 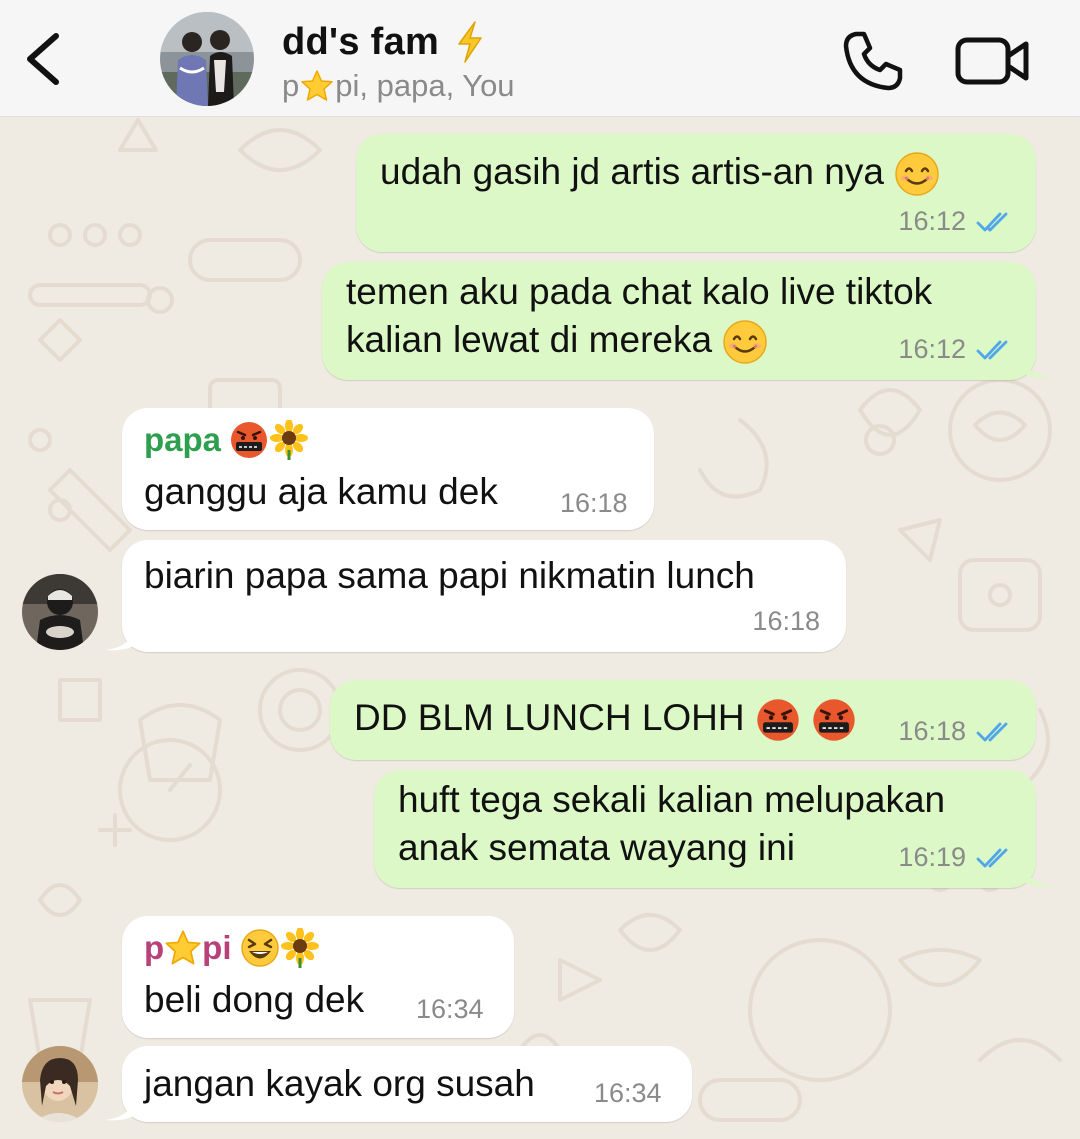 I want to click on chevron-left-icon, so click(x=46, y=59).